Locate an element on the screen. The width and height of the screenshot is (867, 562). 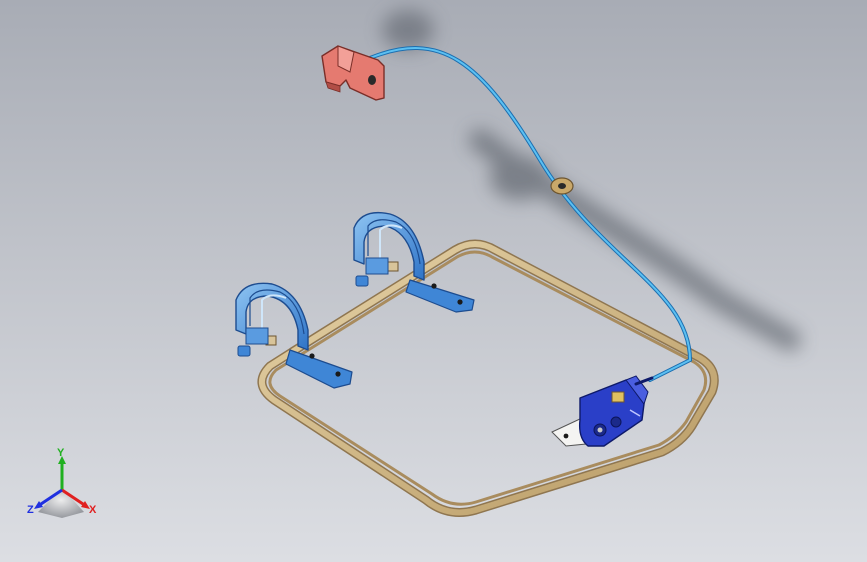
triad-graphic is located at coordinates (62, 487).